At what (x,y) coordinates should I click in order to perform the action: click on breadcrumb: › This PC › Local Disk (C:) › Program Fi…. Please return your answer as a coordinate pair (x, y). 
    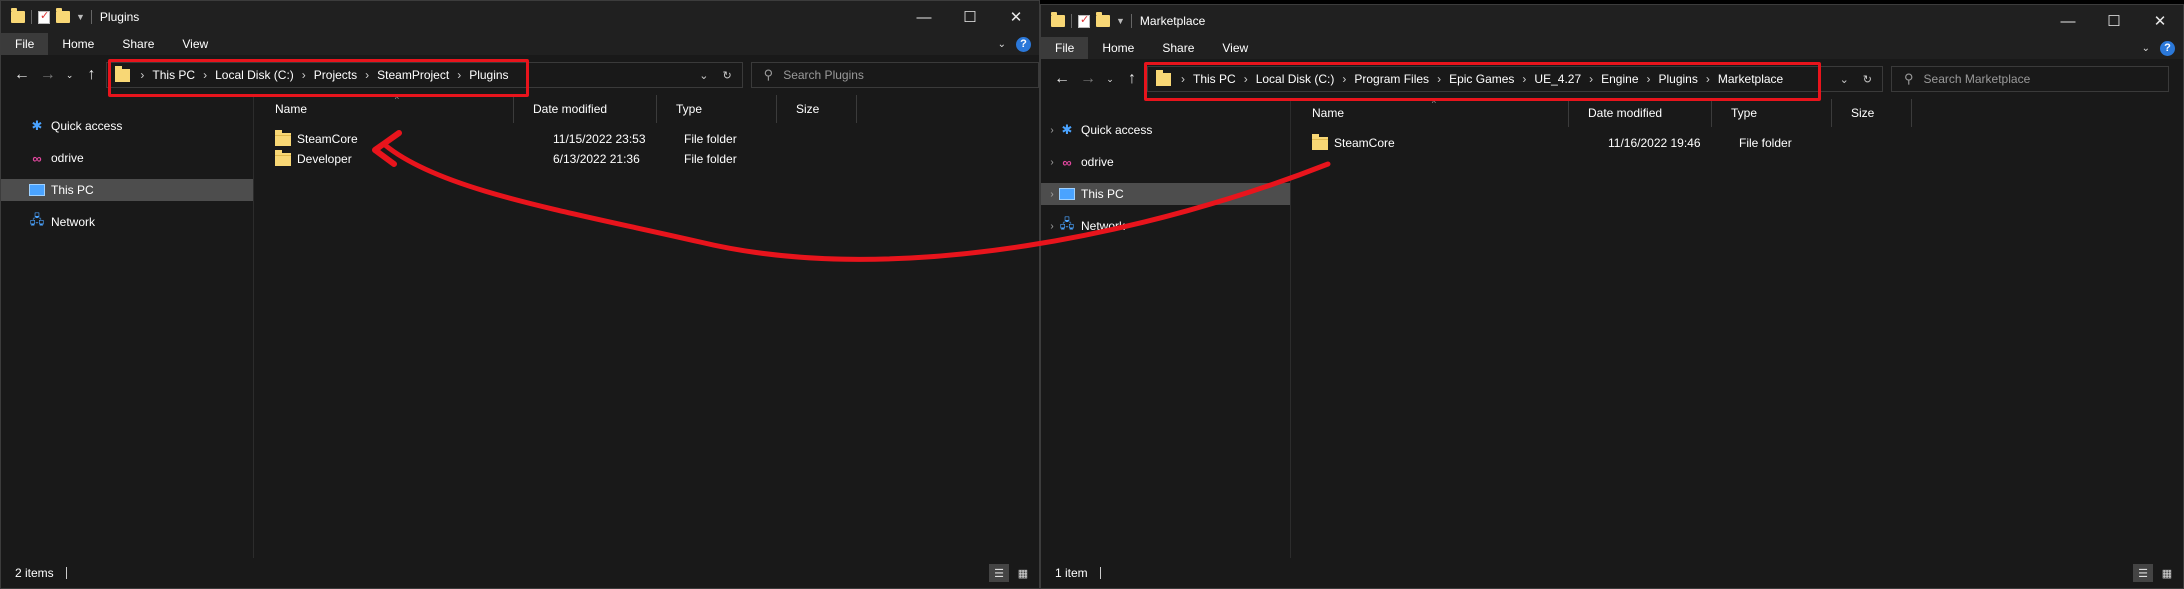
    Looking at the image, I should click on (1482, 79).